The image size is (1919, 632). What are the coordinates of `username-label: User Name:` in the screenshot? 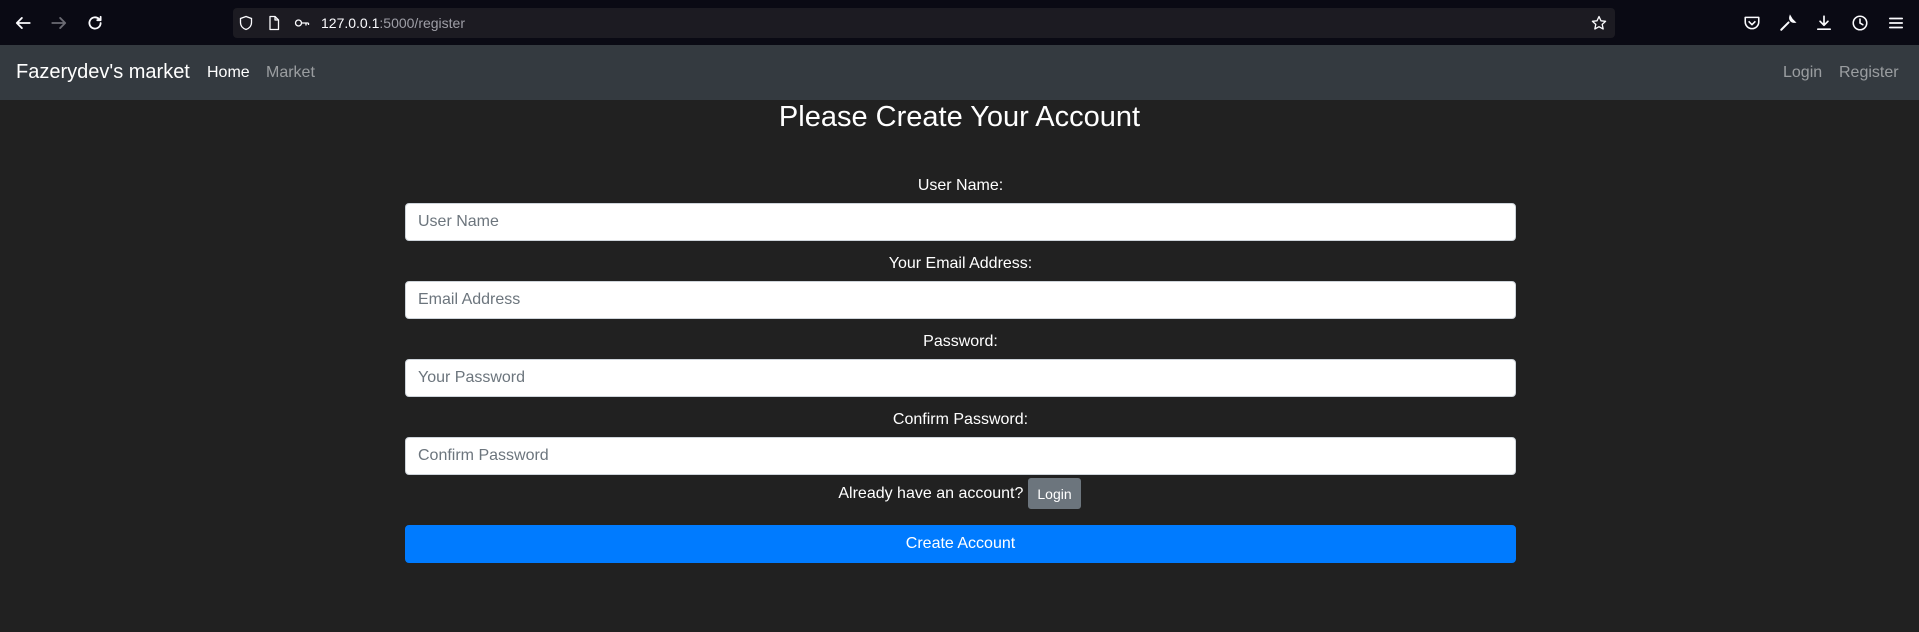 It's located at (960, 185).